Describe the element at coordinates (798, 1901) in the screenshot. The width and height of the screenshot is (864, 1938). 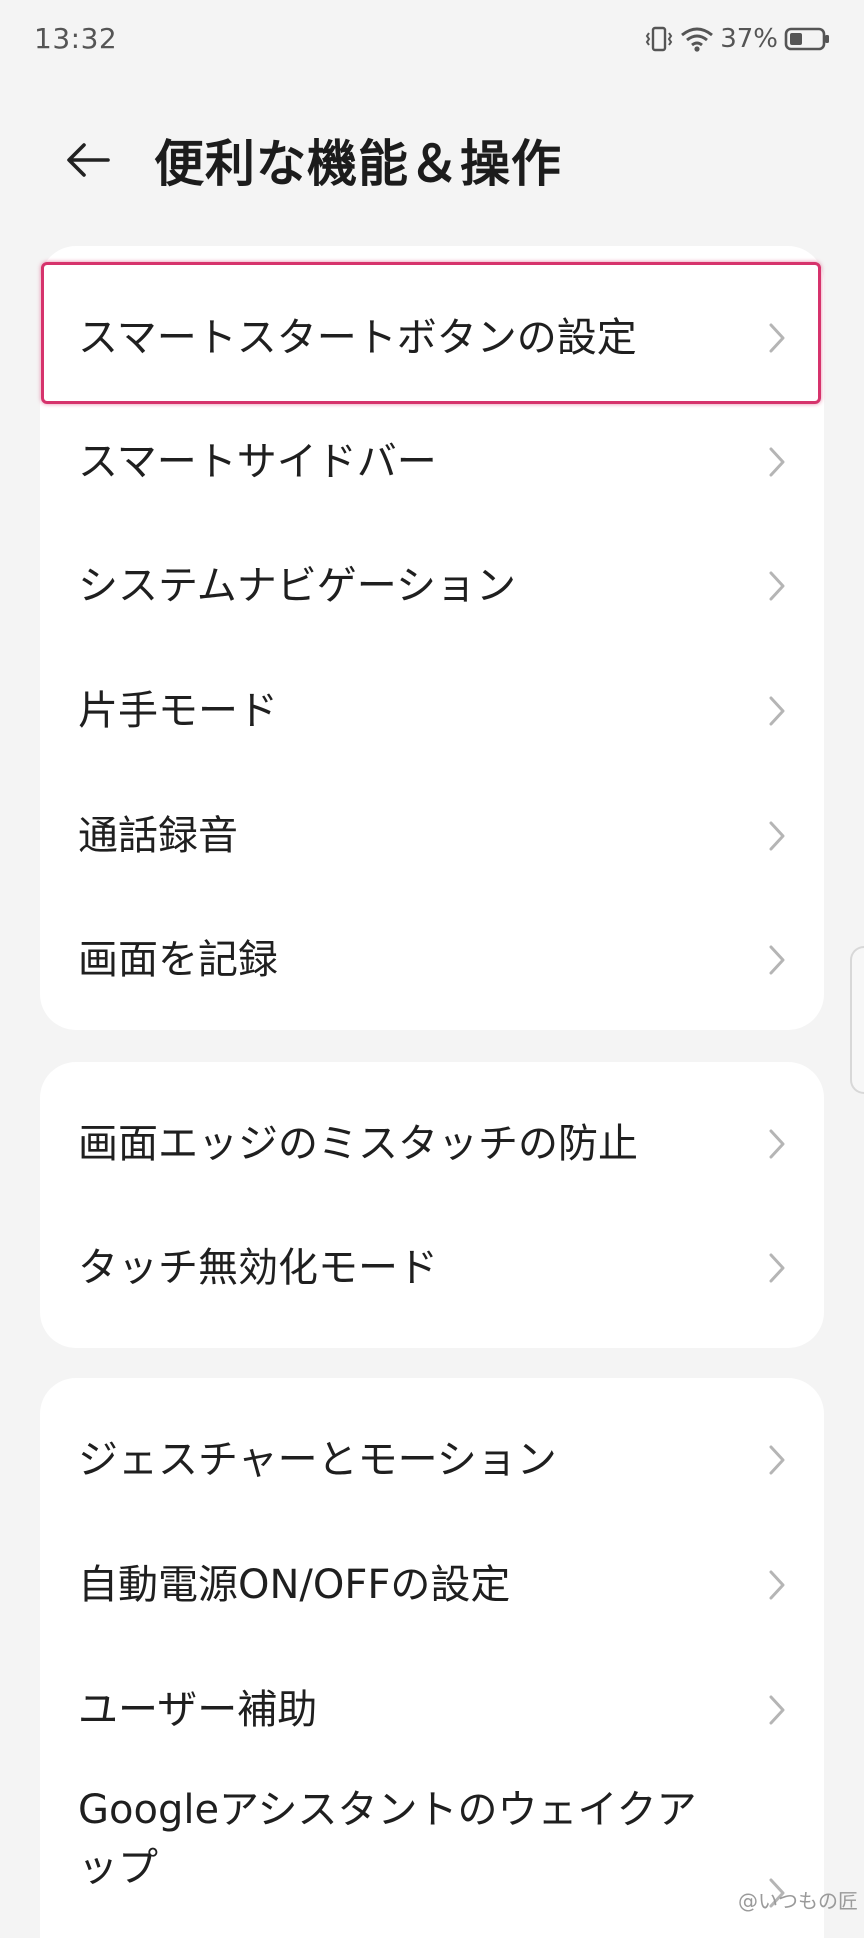
I see `watermark: @いつもの匠` at that location.